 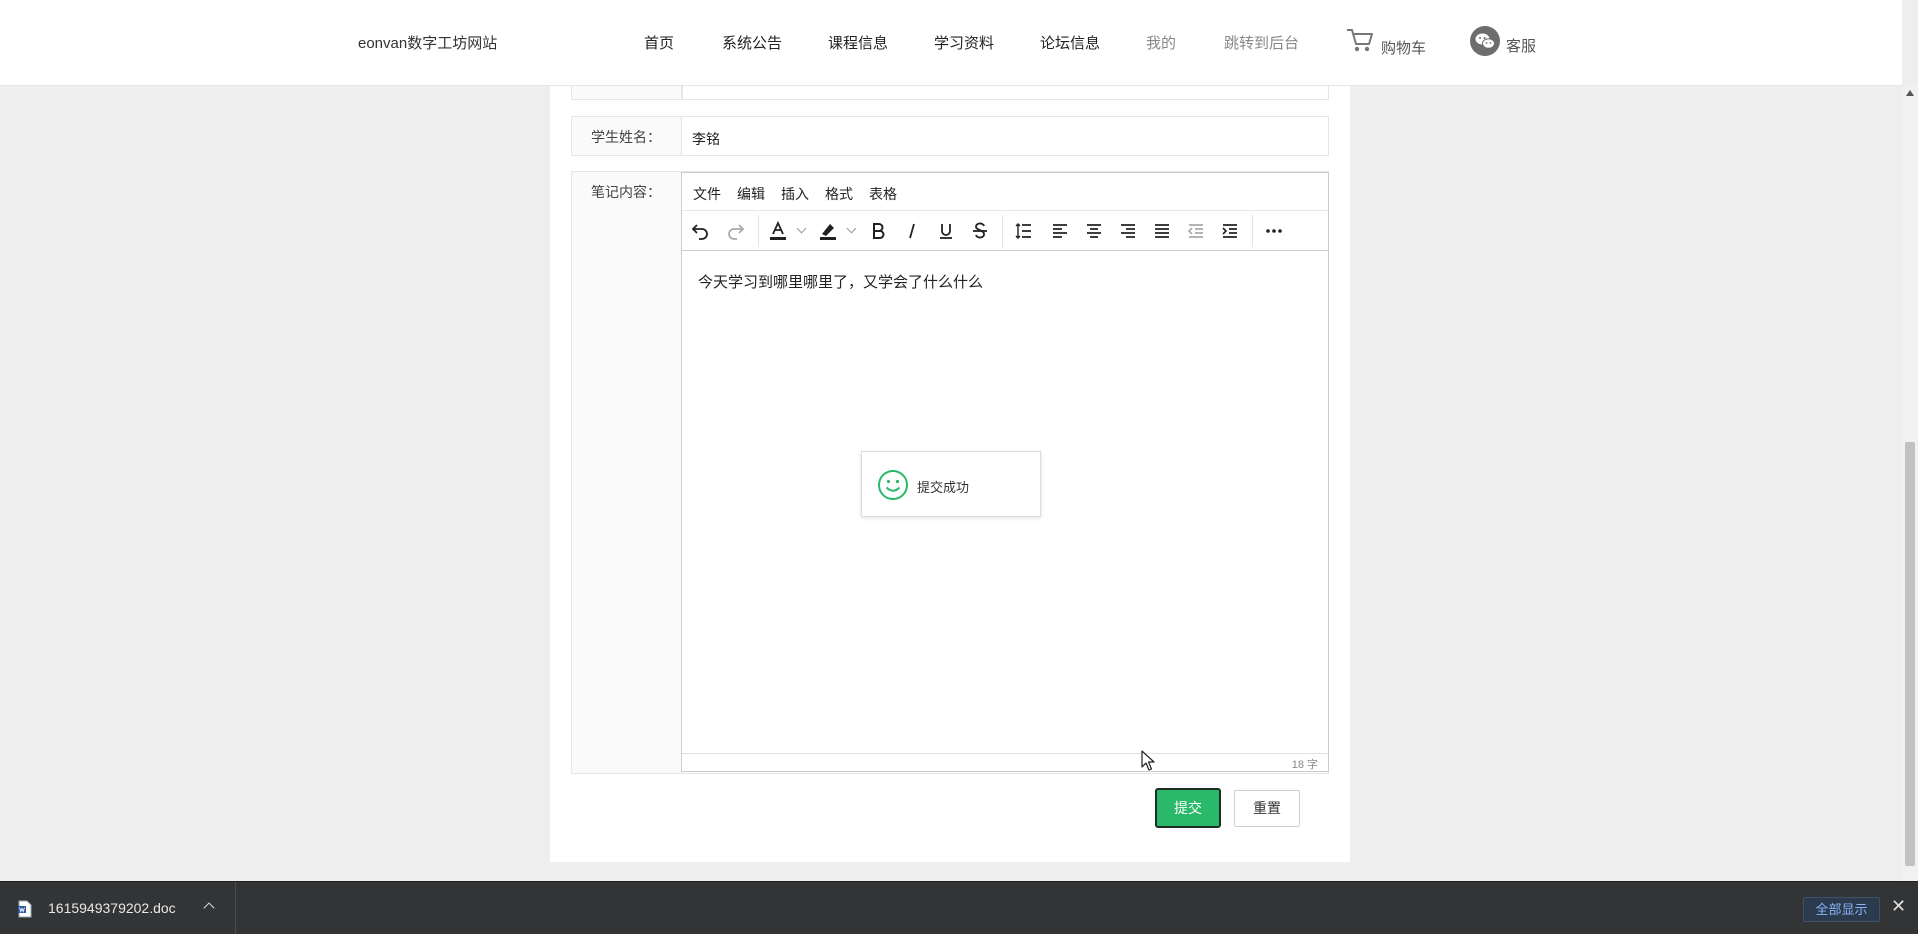 I want to click on chevron-up-icon, so click(x=209, y=908).